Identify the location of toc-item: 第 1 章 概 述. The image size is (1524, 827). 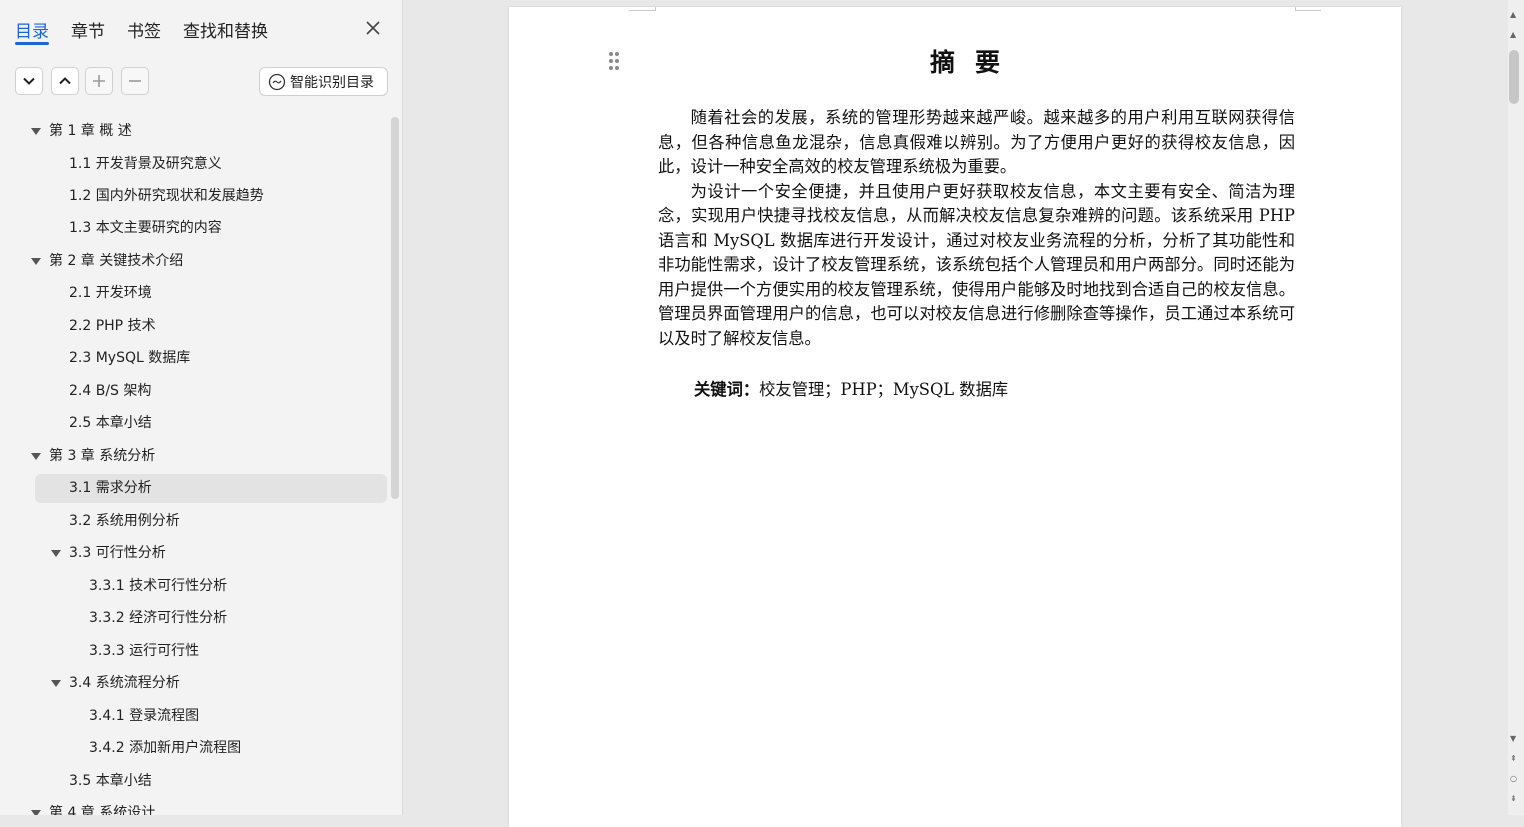
(90, 131).